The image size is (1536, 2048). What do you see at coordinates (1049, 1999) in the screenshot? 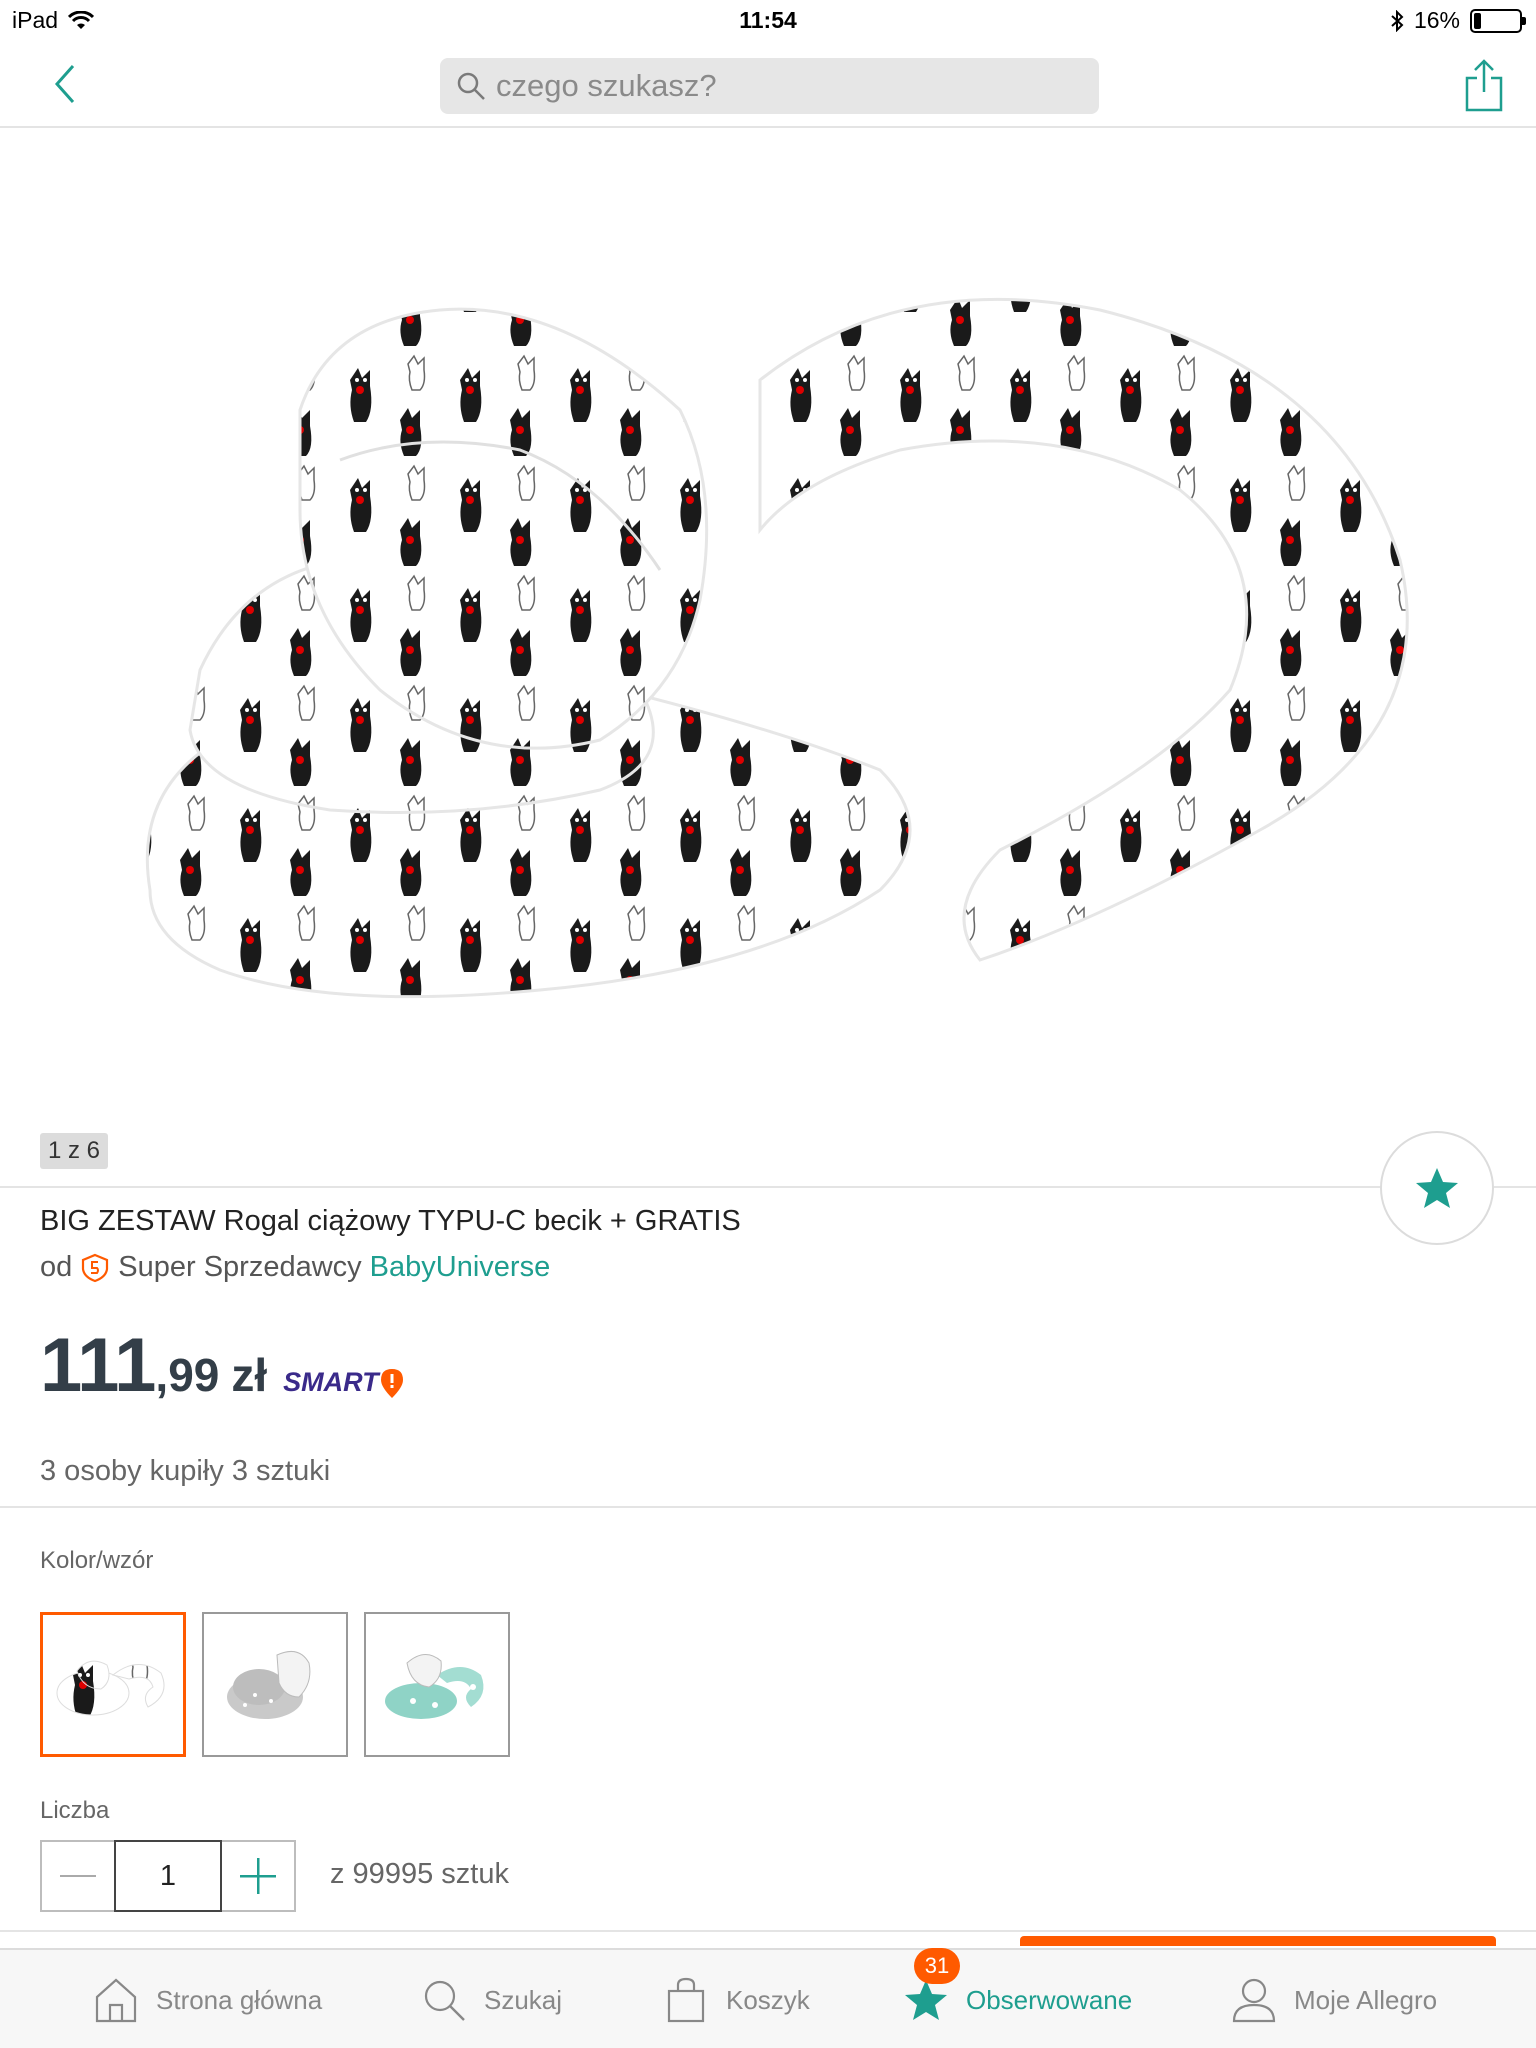
I see `tab-label: Obserwowane` at bounding box center [1049, 1999].